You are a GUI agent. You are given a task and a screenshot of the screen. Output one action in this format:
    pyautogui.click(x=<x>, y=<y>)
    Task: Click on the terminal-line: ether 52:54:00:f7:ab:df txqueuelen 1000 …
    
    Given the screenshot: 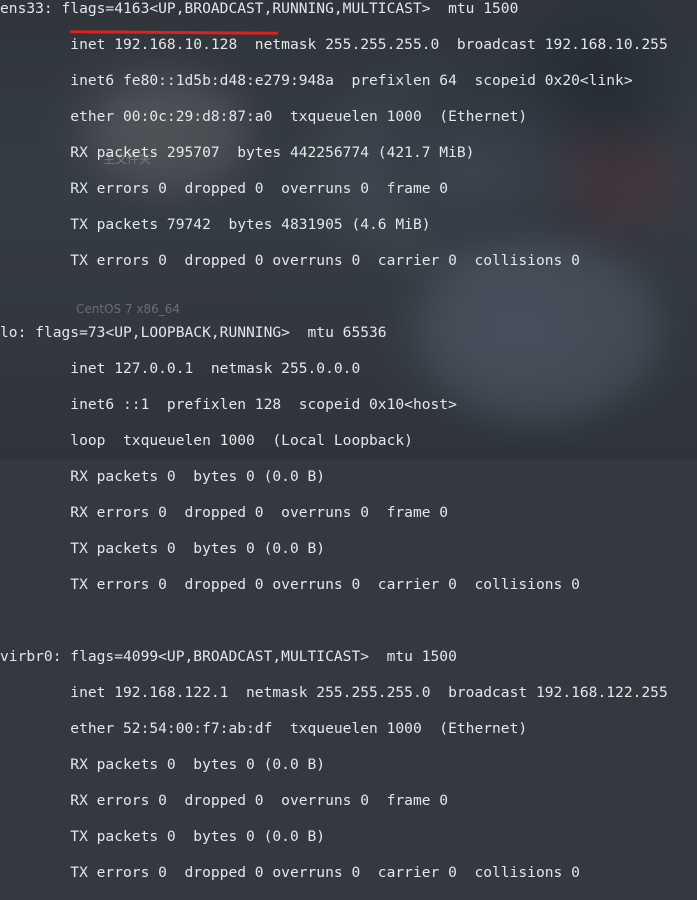 What is the action you would take?
    pyautogui.click(x=264, y=728)
    